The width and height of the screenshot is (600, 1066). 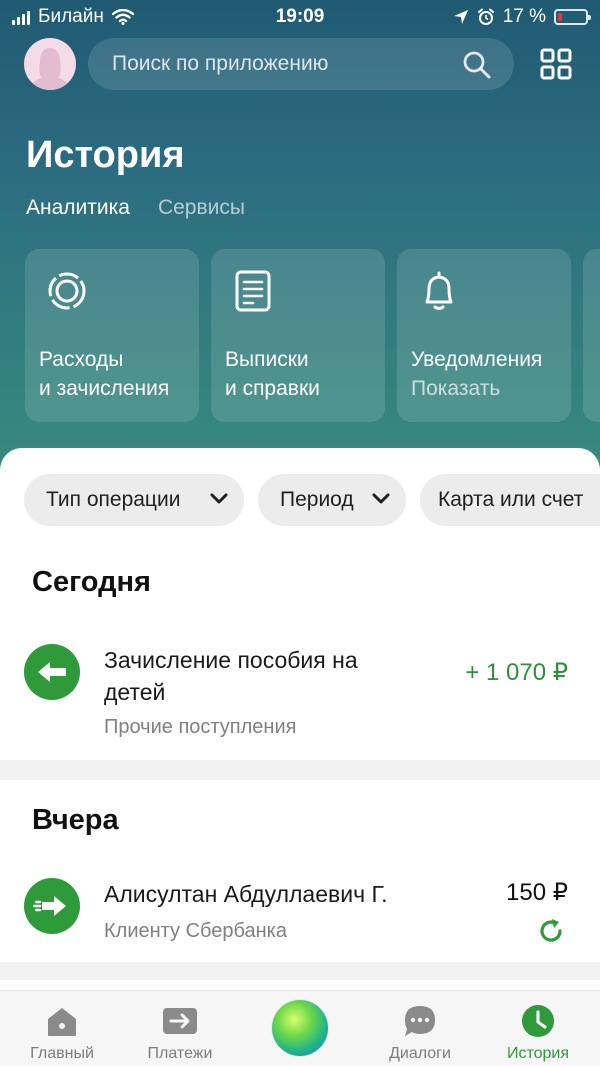 I want to click on avatar-silhouette-icon, so click(x=50, y=69).